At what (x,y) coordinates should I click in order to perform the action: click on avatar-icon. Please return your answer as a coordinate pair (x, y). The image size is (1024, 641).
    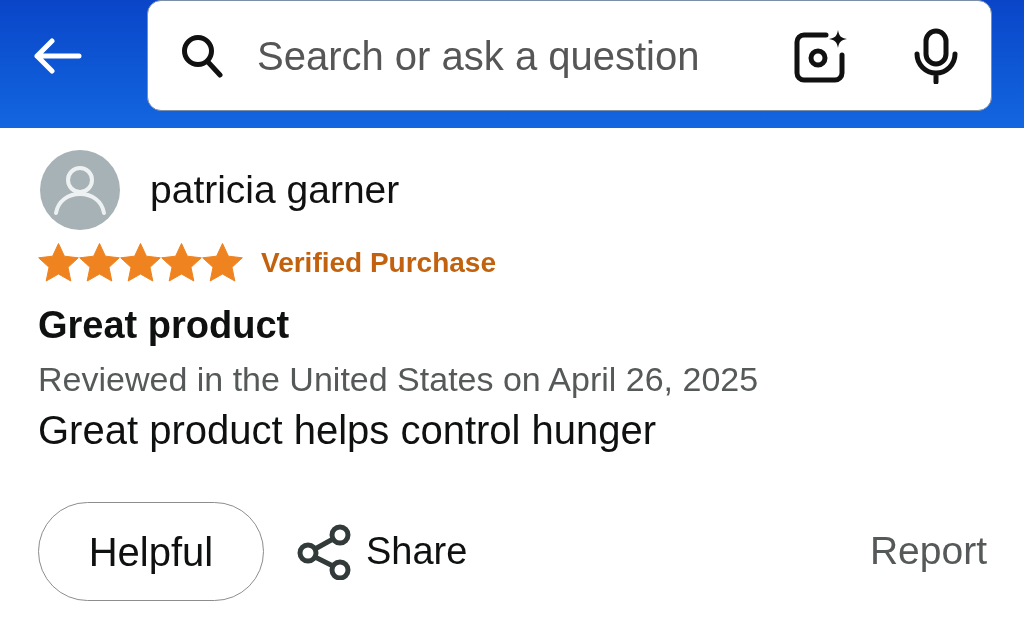
    Looking at the image, I should click on (80, 190).